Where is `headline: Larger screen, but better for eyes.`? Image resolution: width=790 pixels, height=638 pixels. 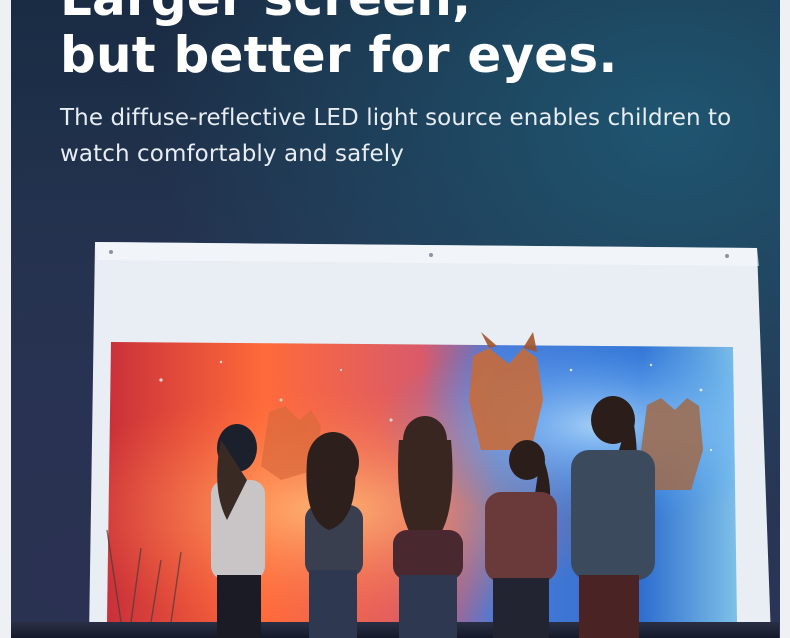 headline: Larger screen, but better for eyes. is located at coordinates (339, 42).